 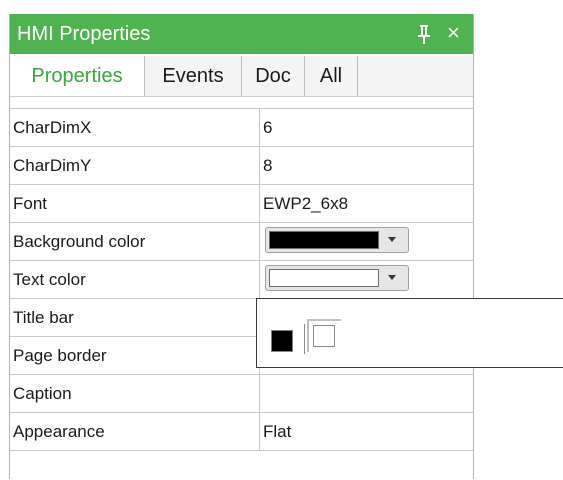 What do you see at coordinates (424, 34) in the screenshot?
I see `pin-icon` at bounding box center [424, 34].